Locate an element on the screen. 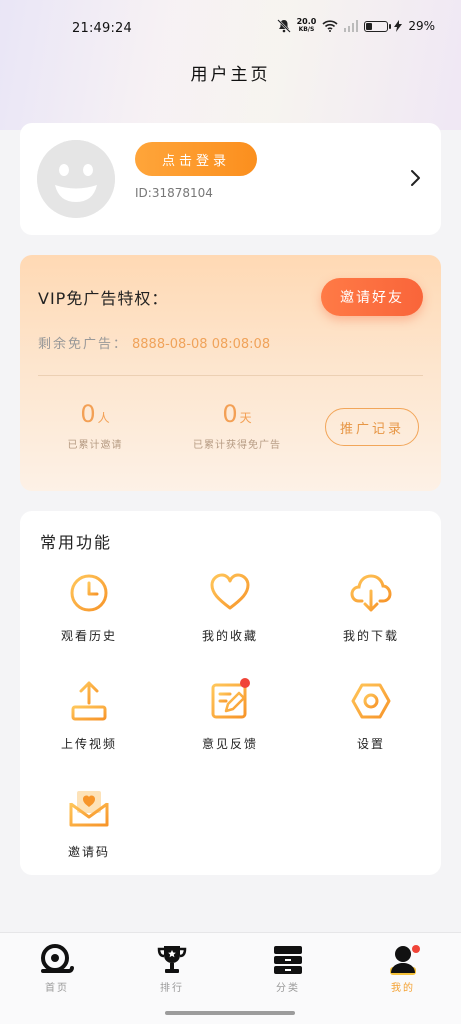  tab-label: 分类 is located at coordinates (288, 988).